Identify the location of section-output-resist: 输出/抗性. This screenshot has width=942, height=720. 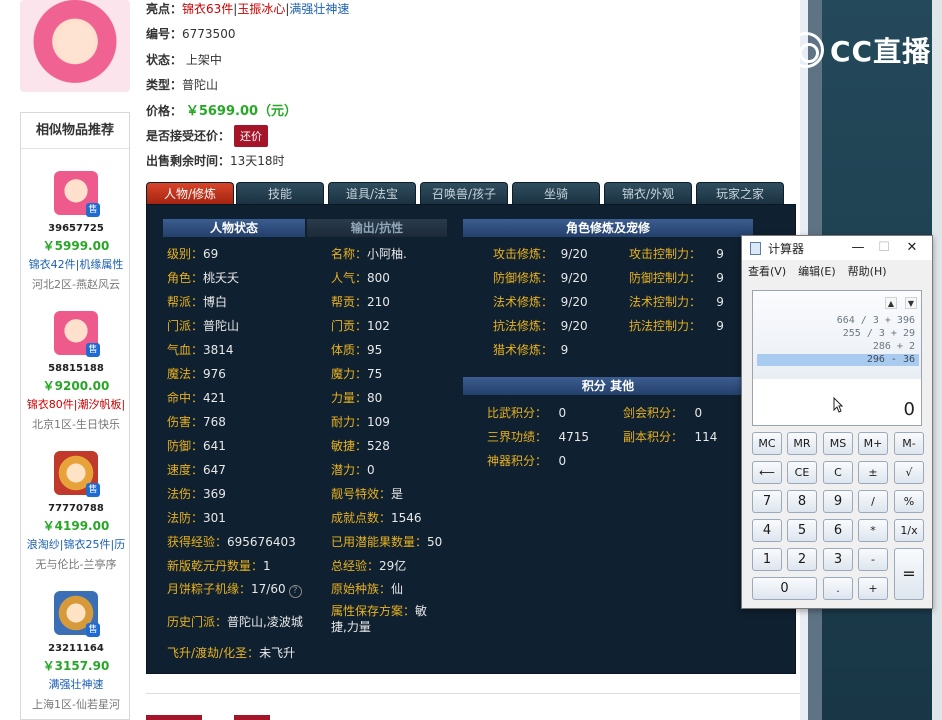
(377, 228).